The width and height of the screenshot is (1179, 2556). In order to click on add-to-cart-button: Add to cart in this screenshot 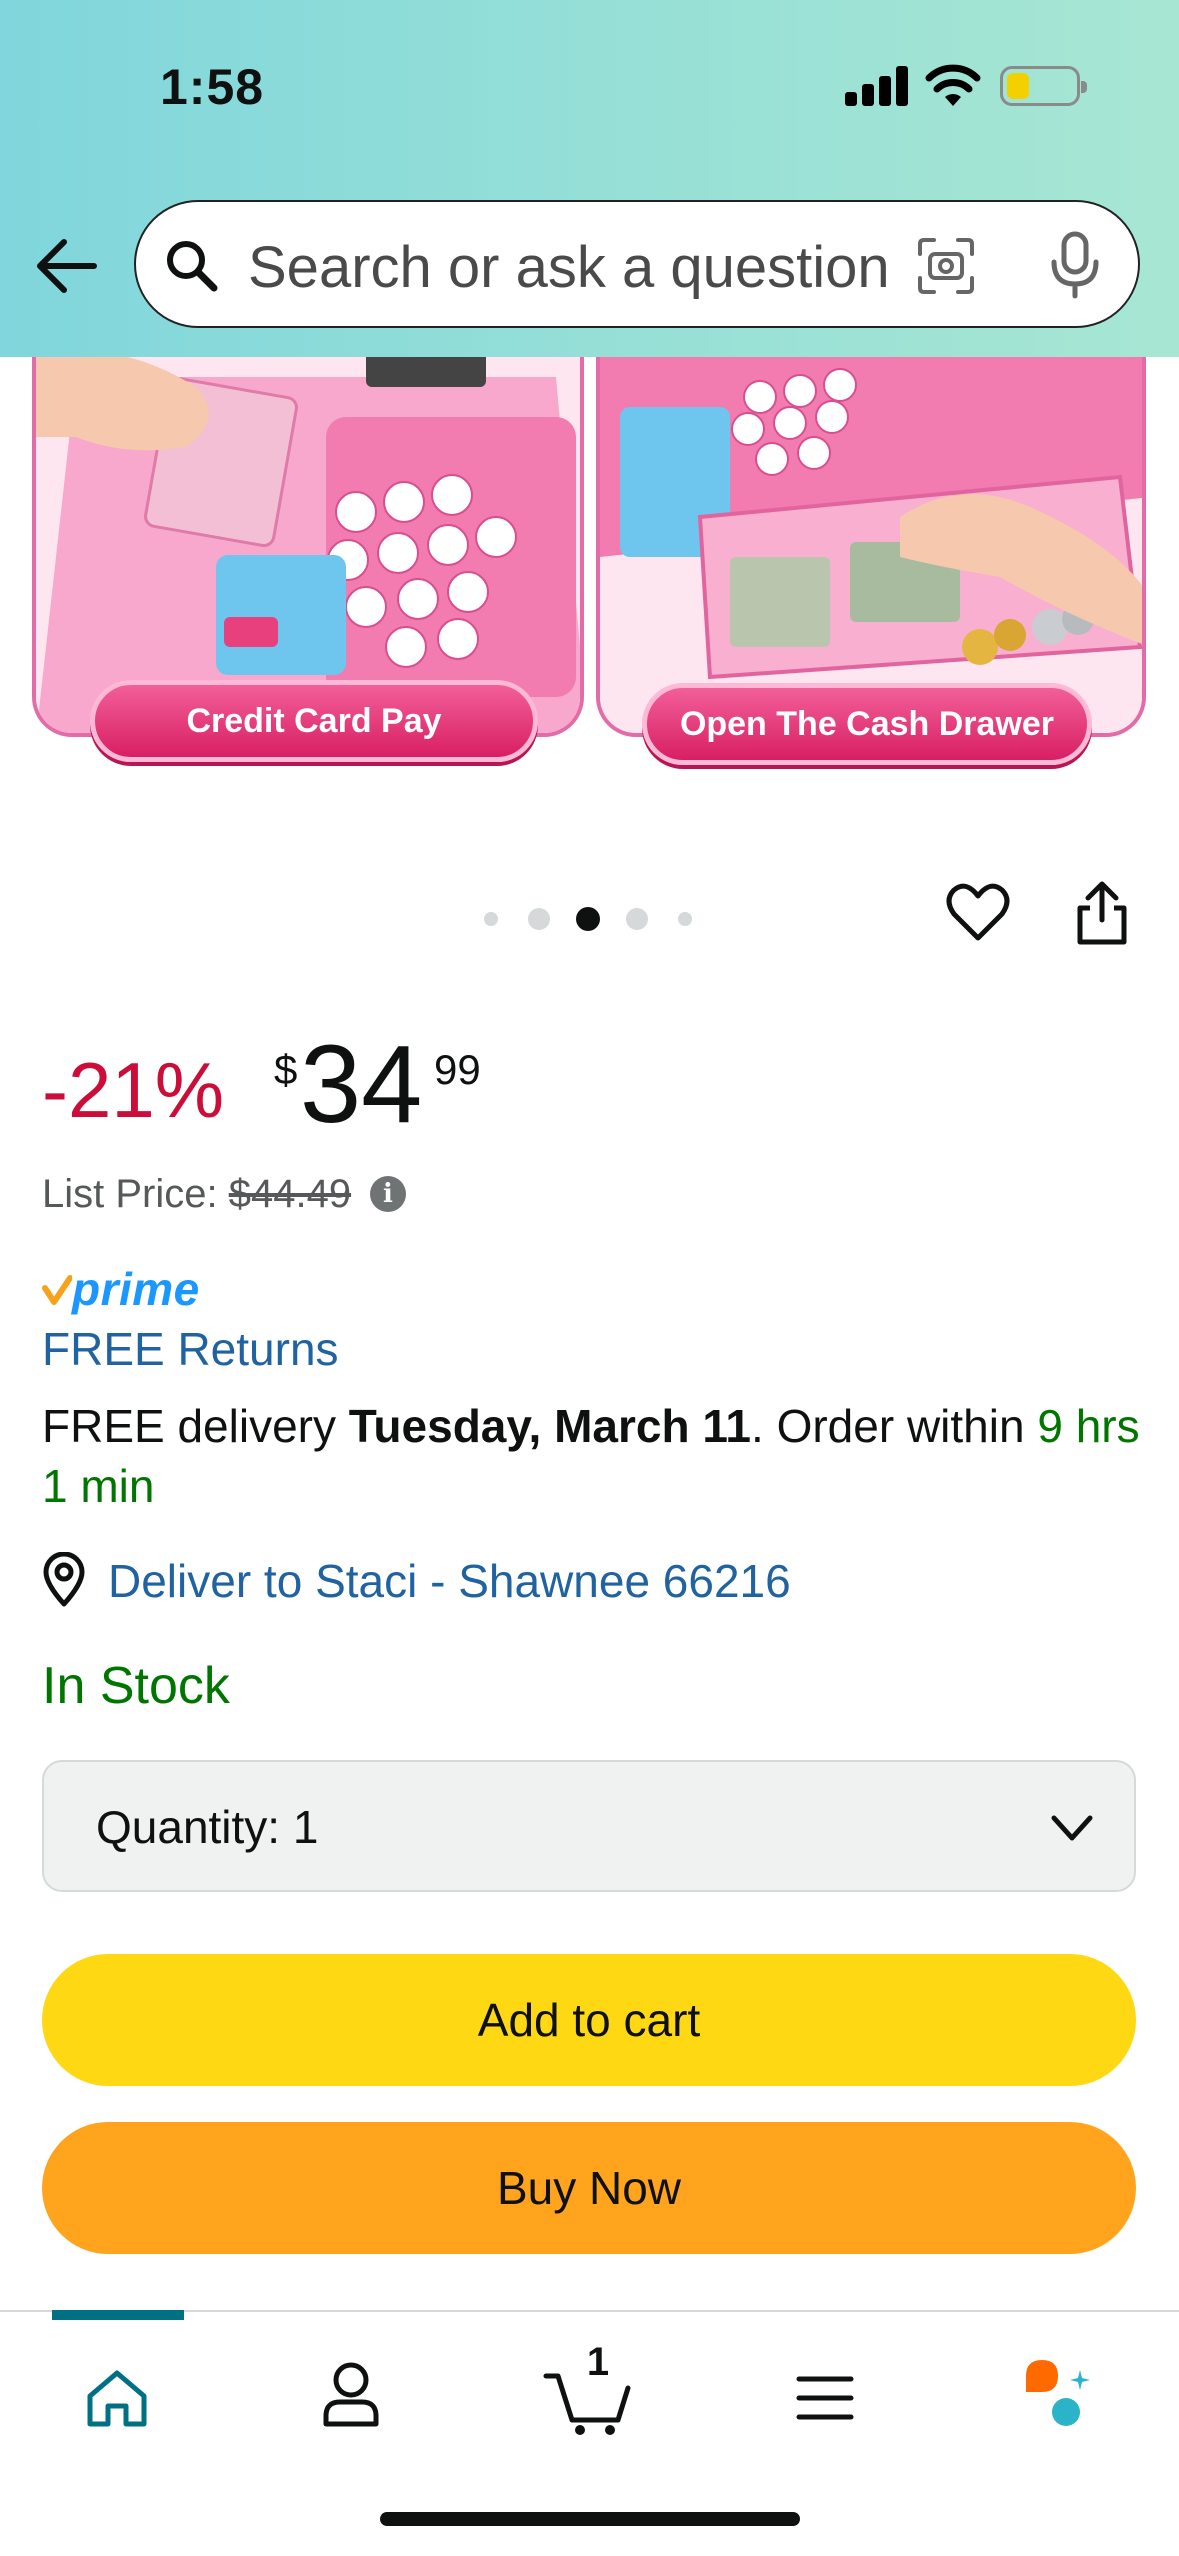, I will do `click(589, 2020)`.